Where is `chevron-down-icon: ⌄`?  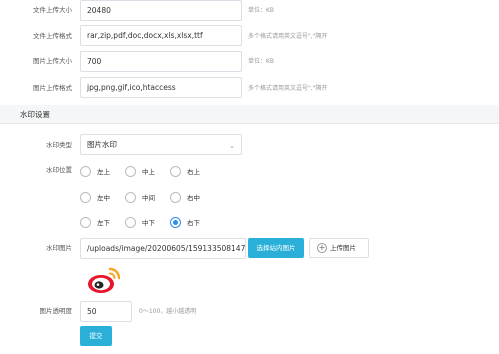
chevron-down-icon: ⌄ is located at coordinates (232, 146).